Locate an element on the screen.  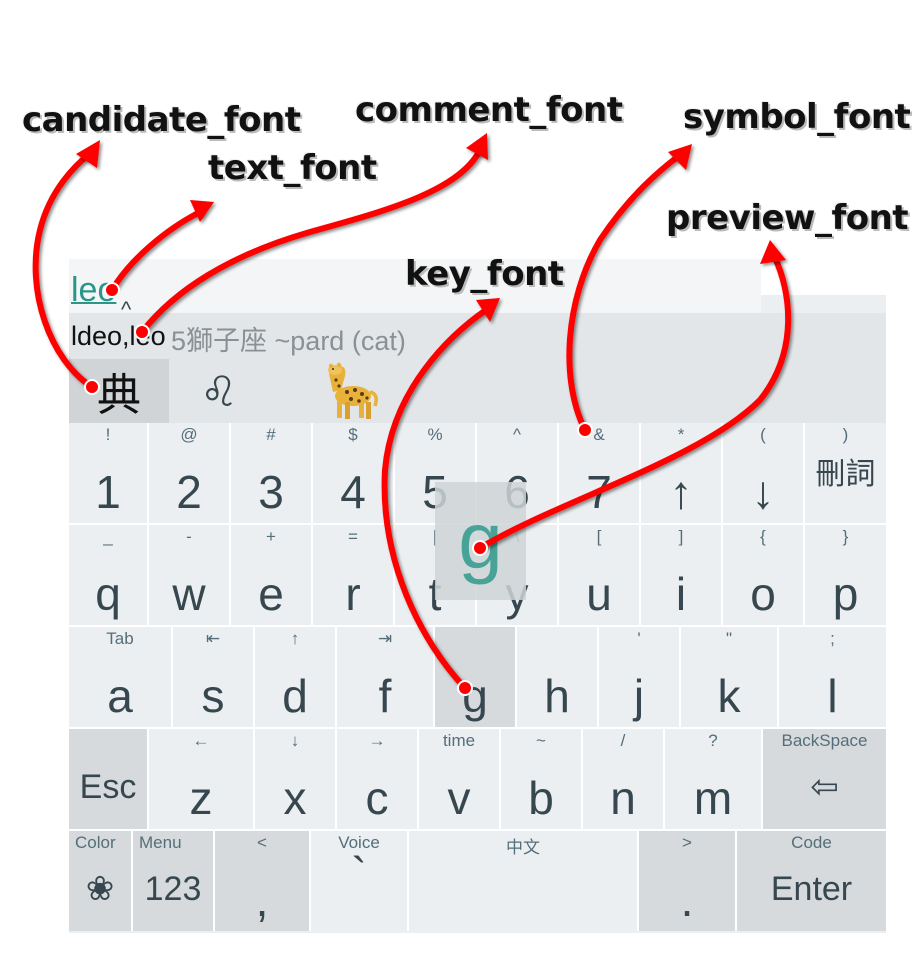
key-label: 4 is located at coordinates (353, 492).